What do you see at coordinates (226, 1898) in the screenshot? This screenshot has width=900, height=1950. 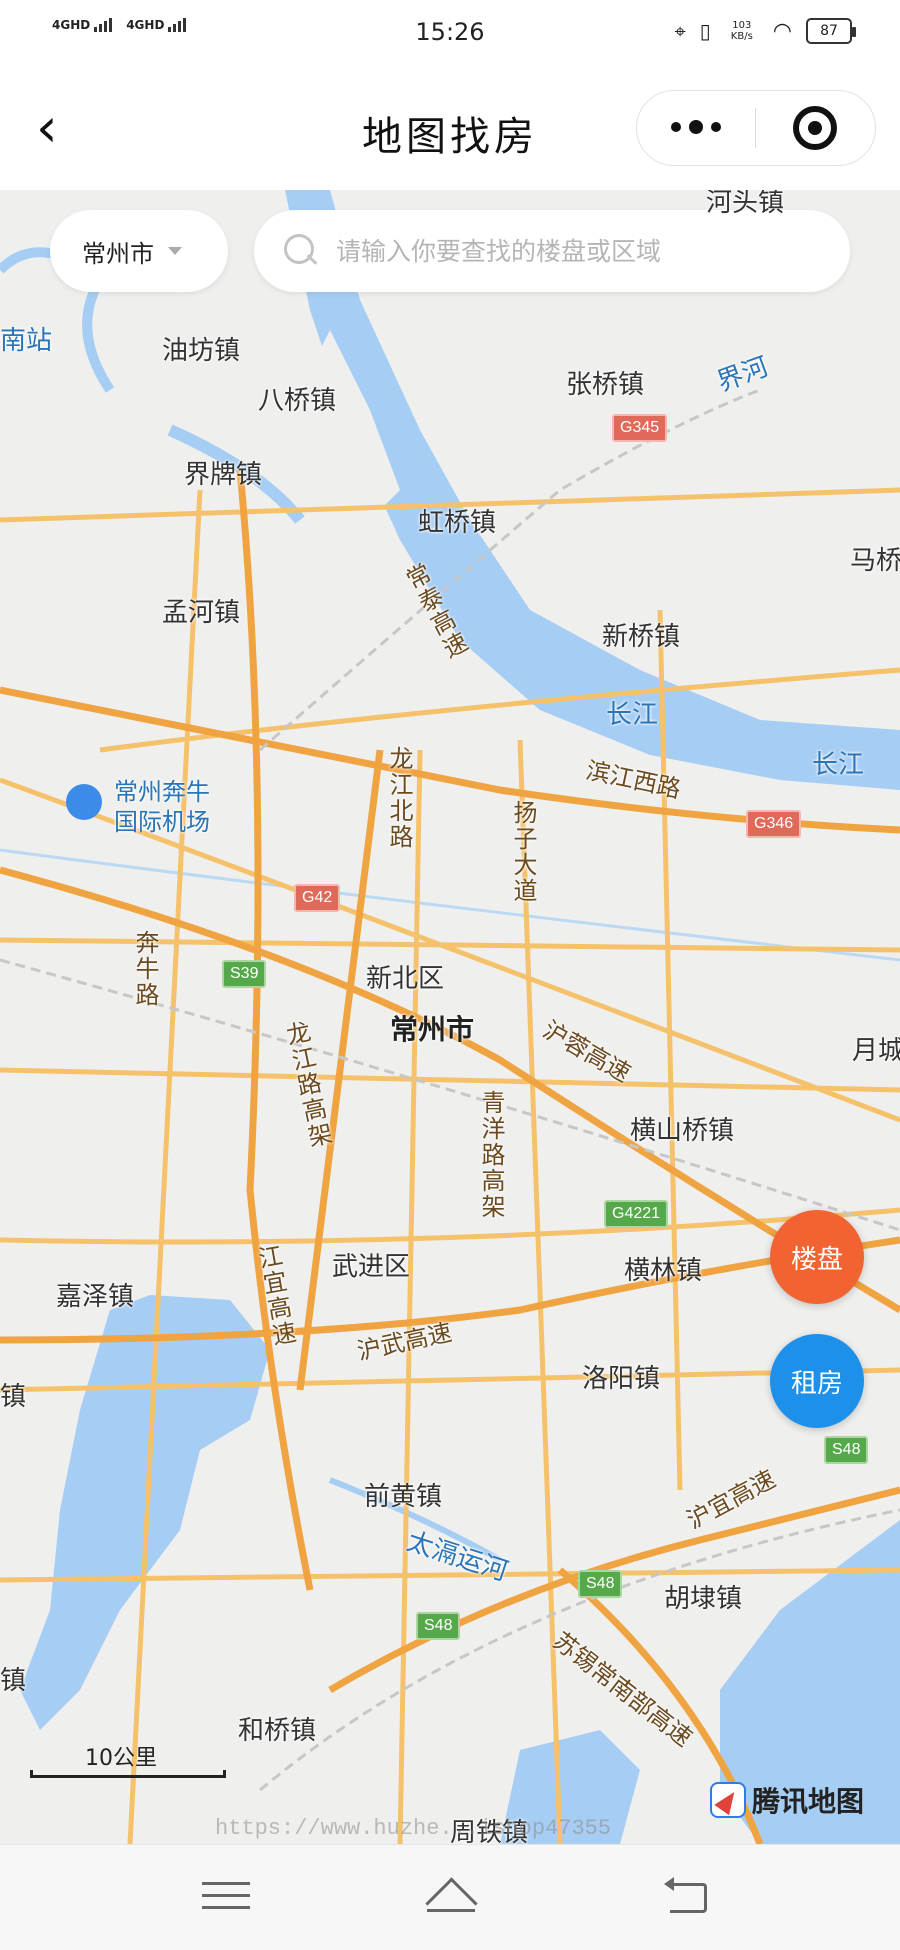 I see `menu-icon` at bounding box center [226, 1898].